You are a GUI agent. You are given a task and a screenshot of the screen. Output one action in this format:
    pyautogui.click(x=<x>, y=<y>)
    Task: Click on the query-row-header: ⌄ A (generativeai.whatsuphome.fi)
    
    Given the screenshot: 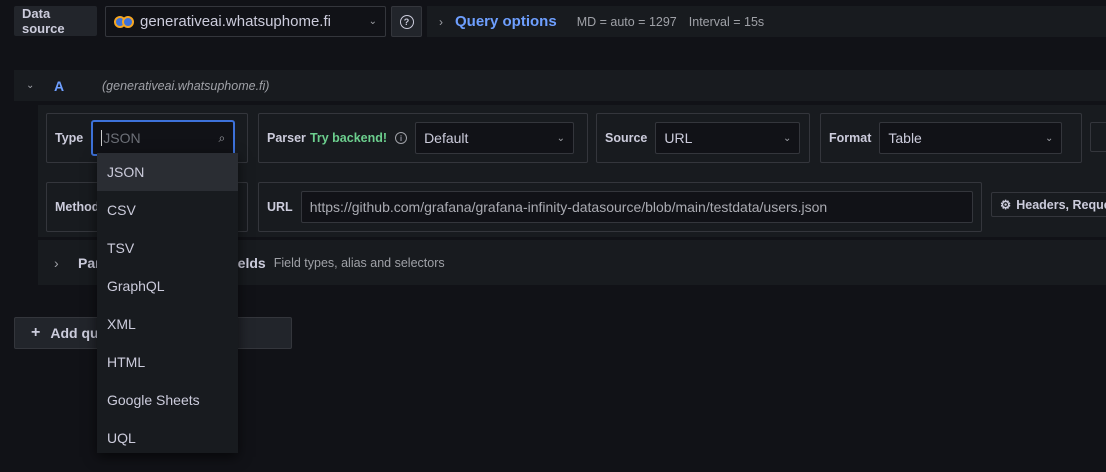 What is the action you would take?
    pyautogui.click(x=560, y=85)
    